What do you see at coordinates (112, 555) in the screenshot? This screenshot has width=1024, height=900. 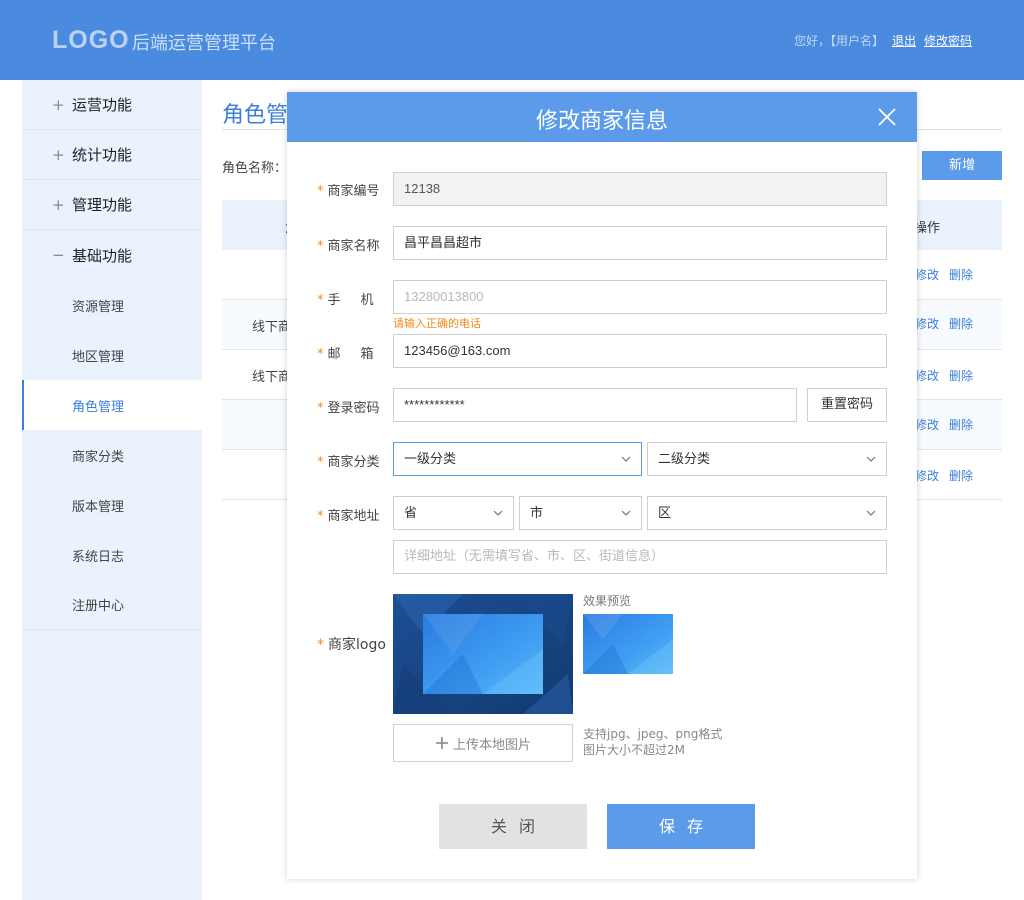 I see `sidebar-item-system-logs: 系统日志` at bounding box center [112, 555].